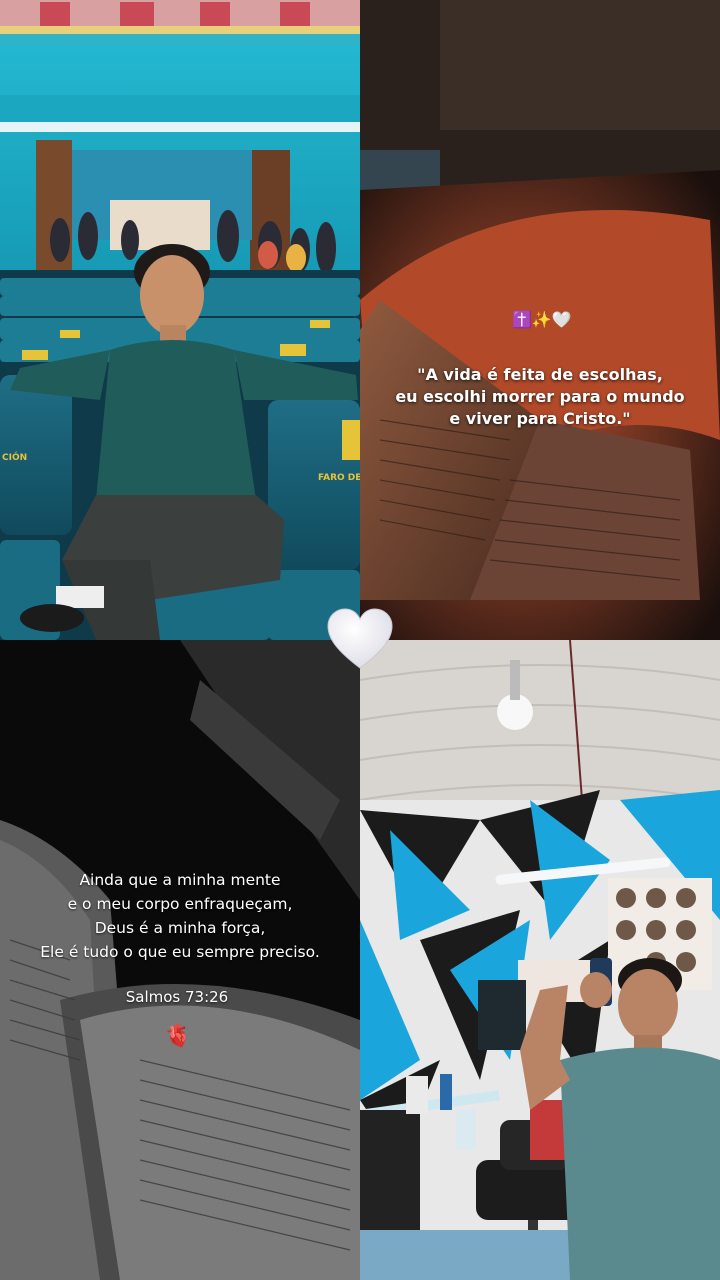 The width and height of the screenshot is (720, 1280). What do you see at coordinates (180, 952) in the screenshot?
I see `verse-line-4: Ele é tudo o que eu sempre preciso.` at bounding box center [180, 952].